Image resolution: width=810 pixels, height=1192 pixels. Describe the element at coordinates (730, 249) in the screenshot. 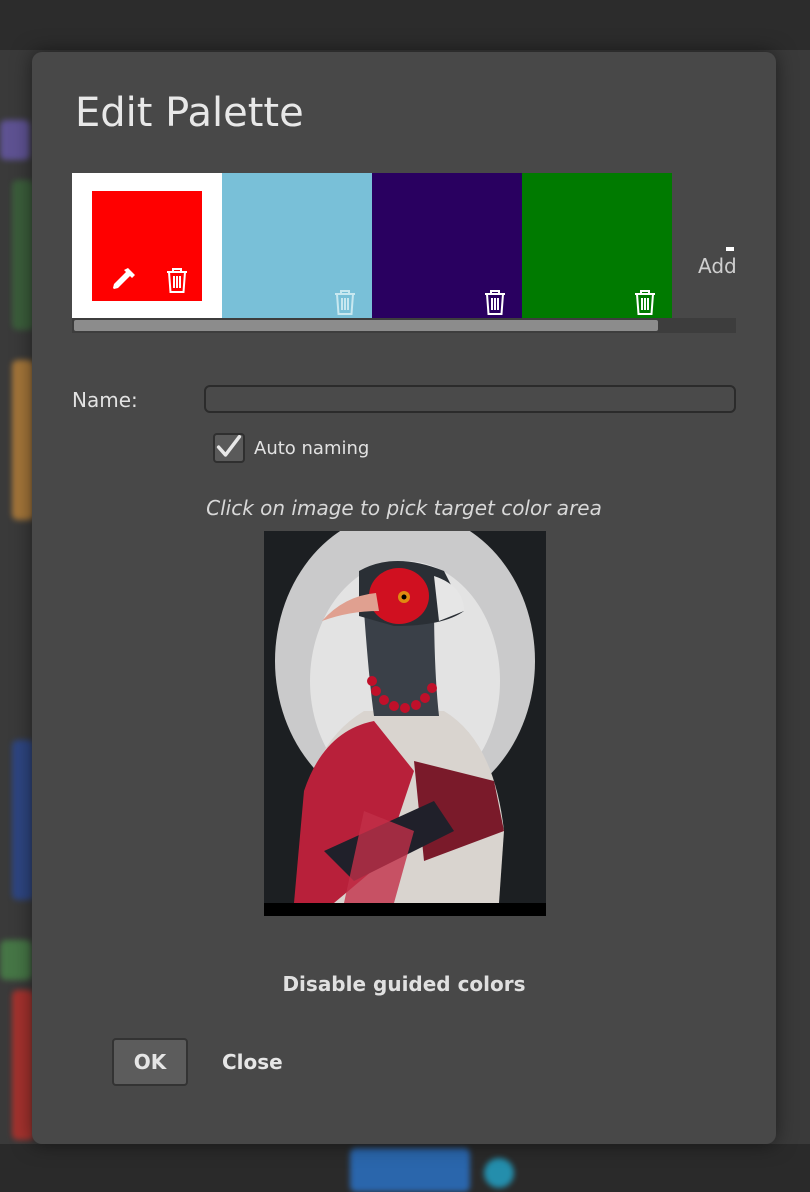

I see `add-icon` at that location.